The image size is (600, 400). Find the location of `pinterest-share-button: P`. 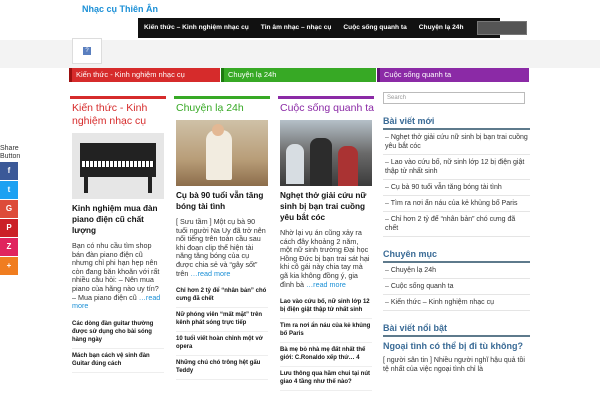

pinterest-share-button: P is located at coordinates (9, 228).